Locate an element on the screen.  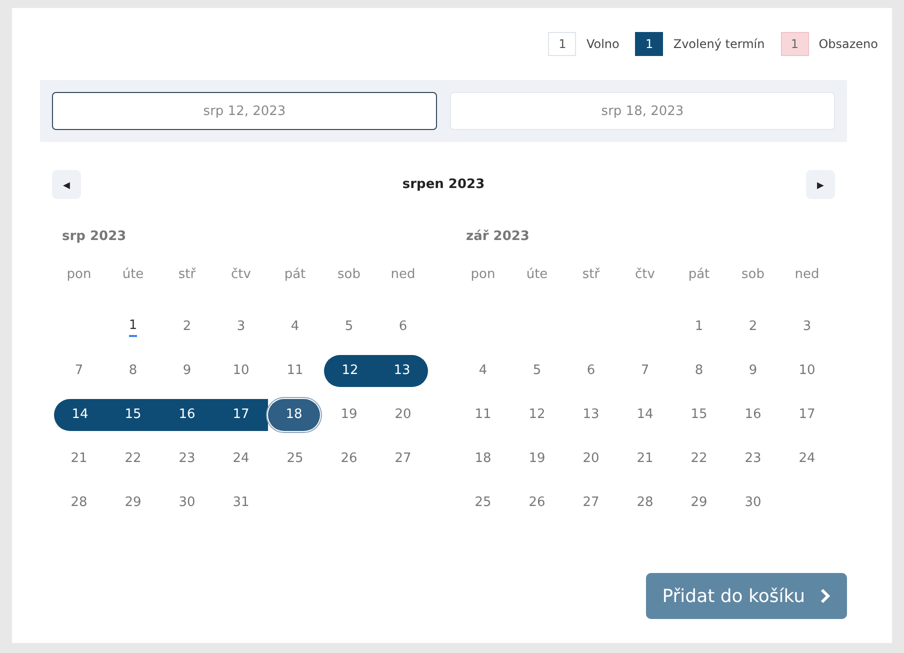
legend-label: Zvolený termín is located at coordinates (719, 44).